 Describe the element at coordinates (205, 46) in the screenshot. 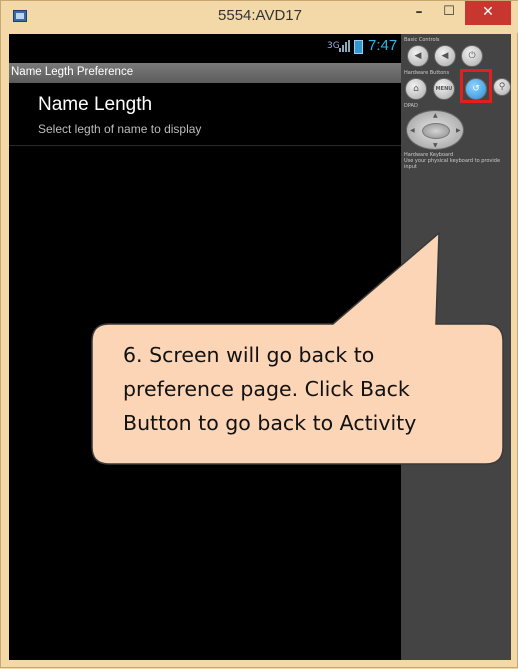

I see `status-bar: 3G 7:47` at that location.